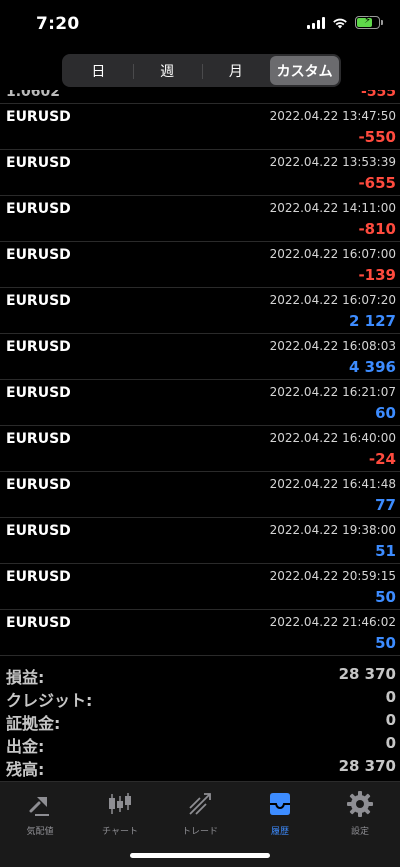 This screenshot has width=400, height=867. Describe the element at coordinates (378, 95) in the screenshot. I see `partial-row-right: -555` at that location.